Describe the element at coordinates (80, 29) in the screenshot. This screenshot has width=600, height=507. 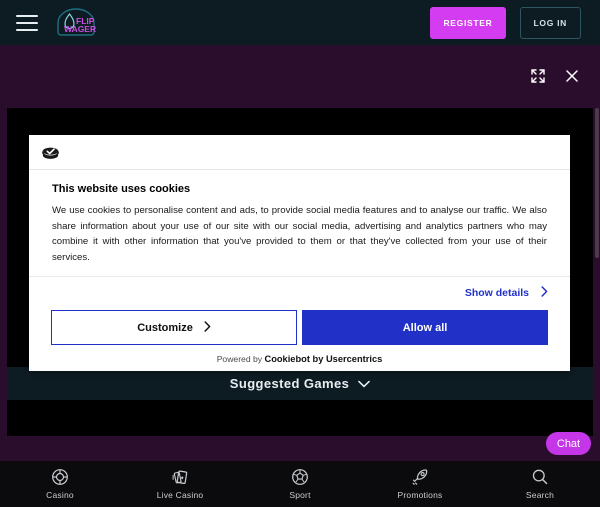
I see `svg-text: WAGER` at that location.